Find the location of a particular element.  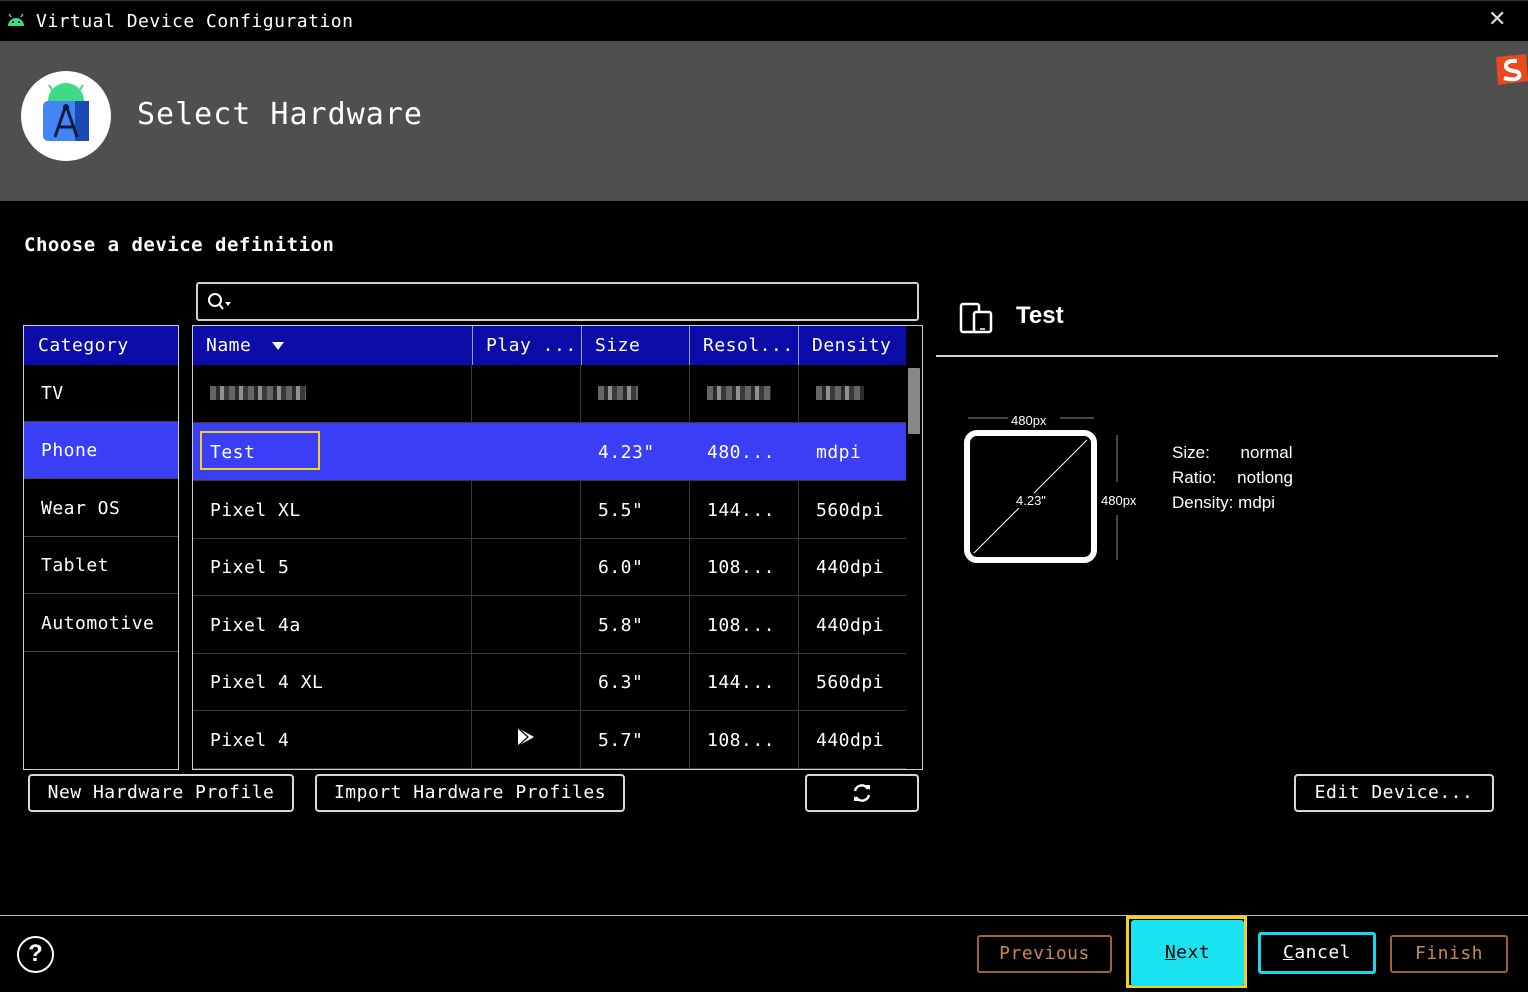

refresh-button is located at coordinates (862, 793).